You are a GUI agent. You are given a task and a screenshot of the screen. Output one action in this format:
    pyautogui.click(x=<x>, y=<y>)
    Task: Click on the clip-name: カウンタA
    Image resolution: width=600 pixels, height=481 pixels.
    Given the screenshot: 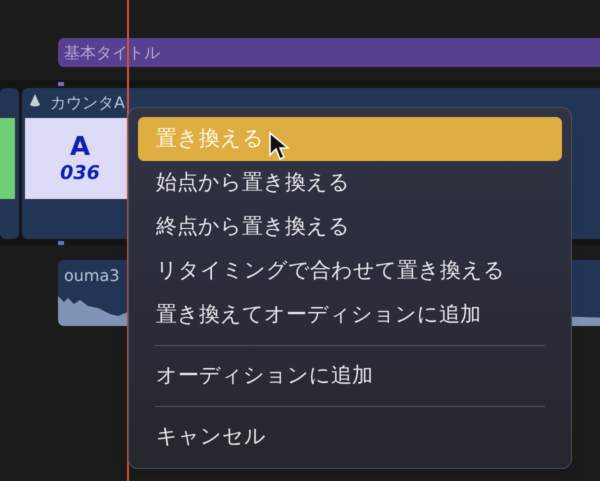 What is the action you would take?
    pyautogui.click(x=87, y=103)
    